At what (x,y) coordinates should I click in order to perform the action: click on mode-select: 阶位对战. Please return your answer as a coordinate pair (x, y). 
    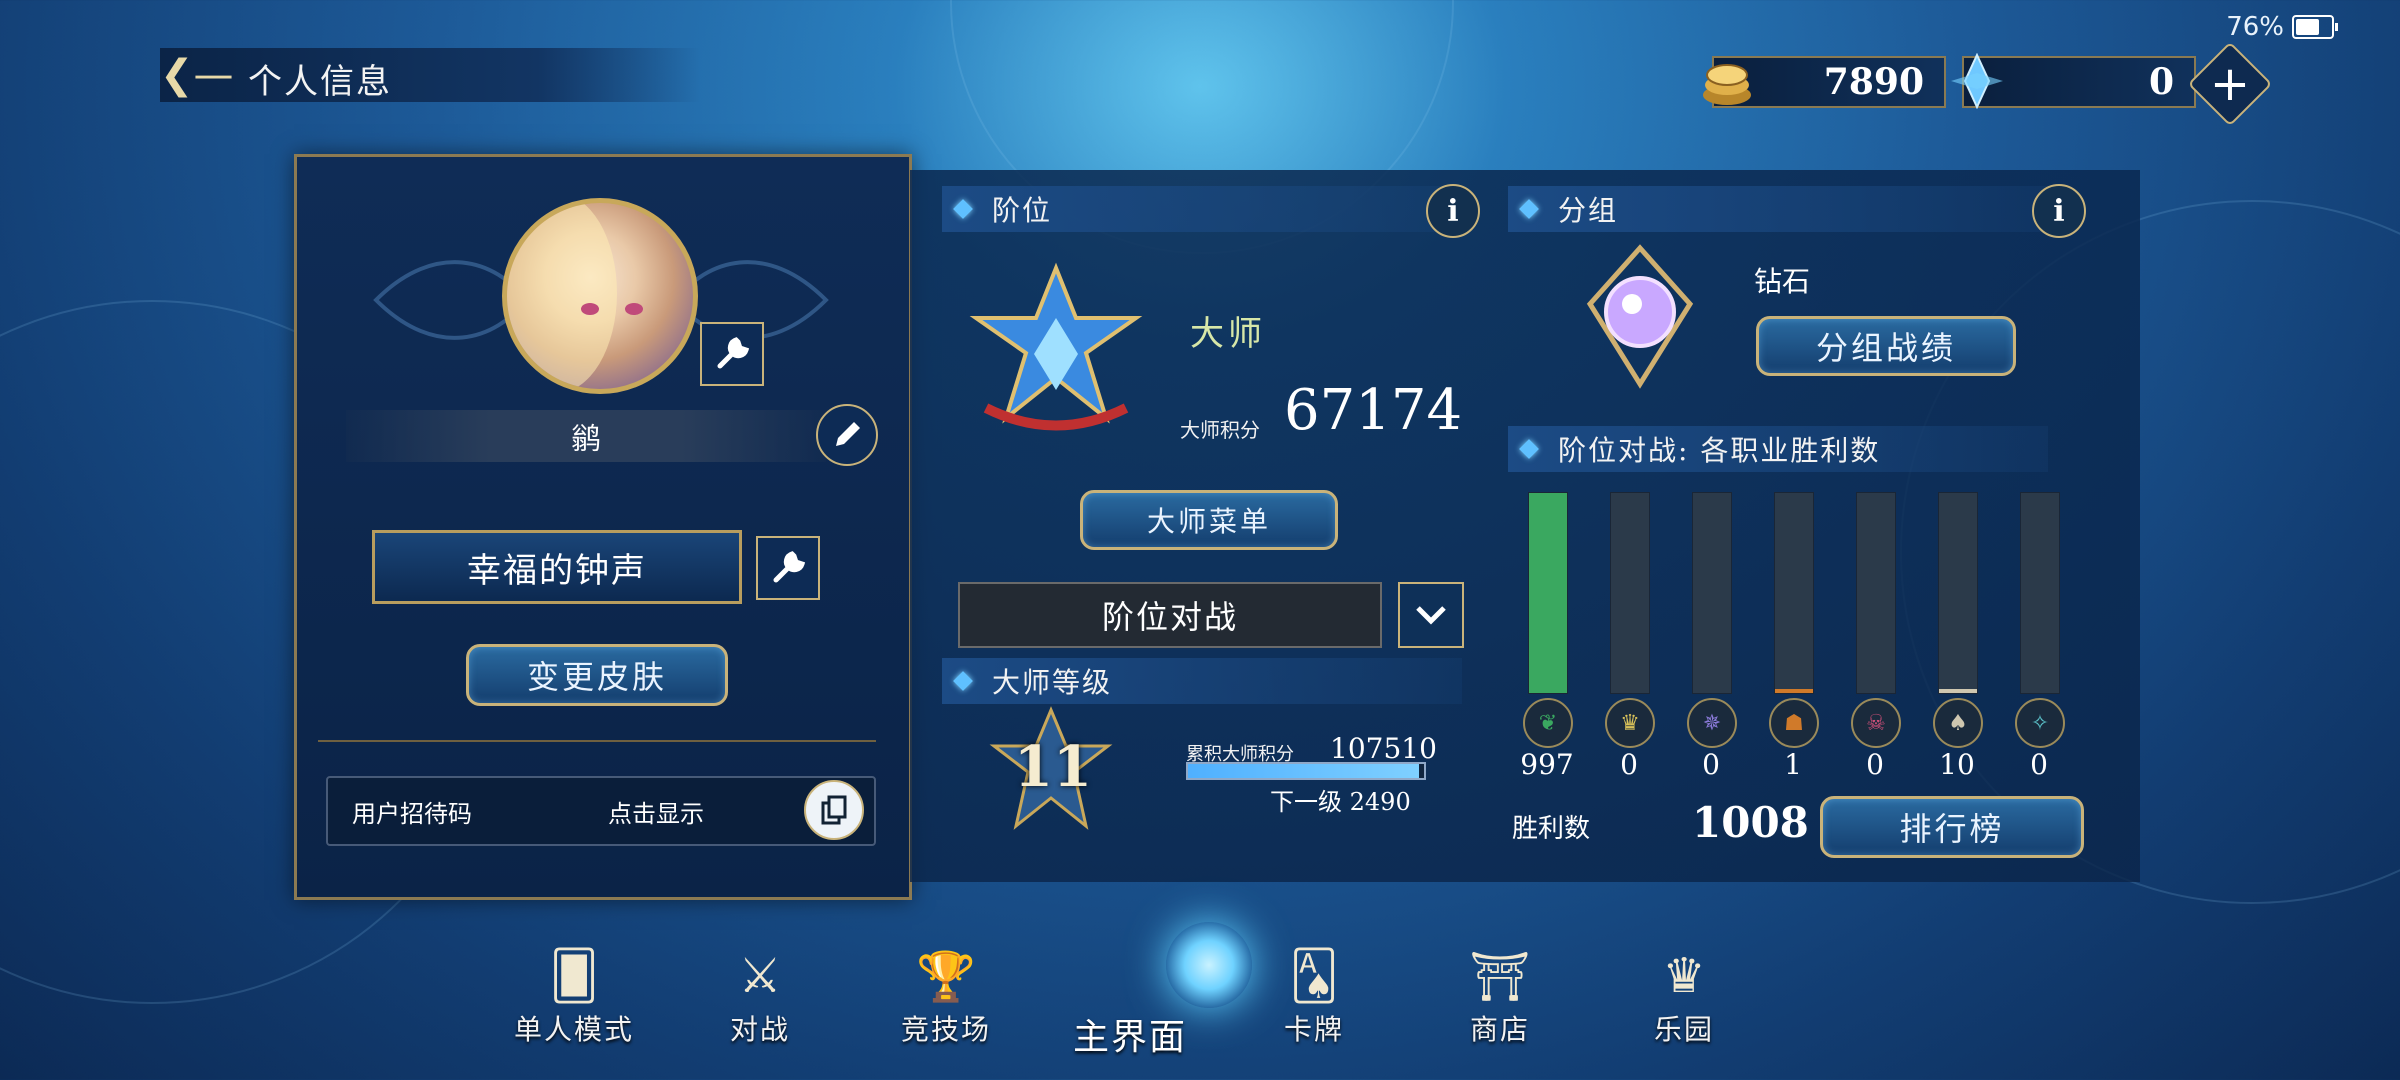
    Looking at the image, I should click on (1170, 615).